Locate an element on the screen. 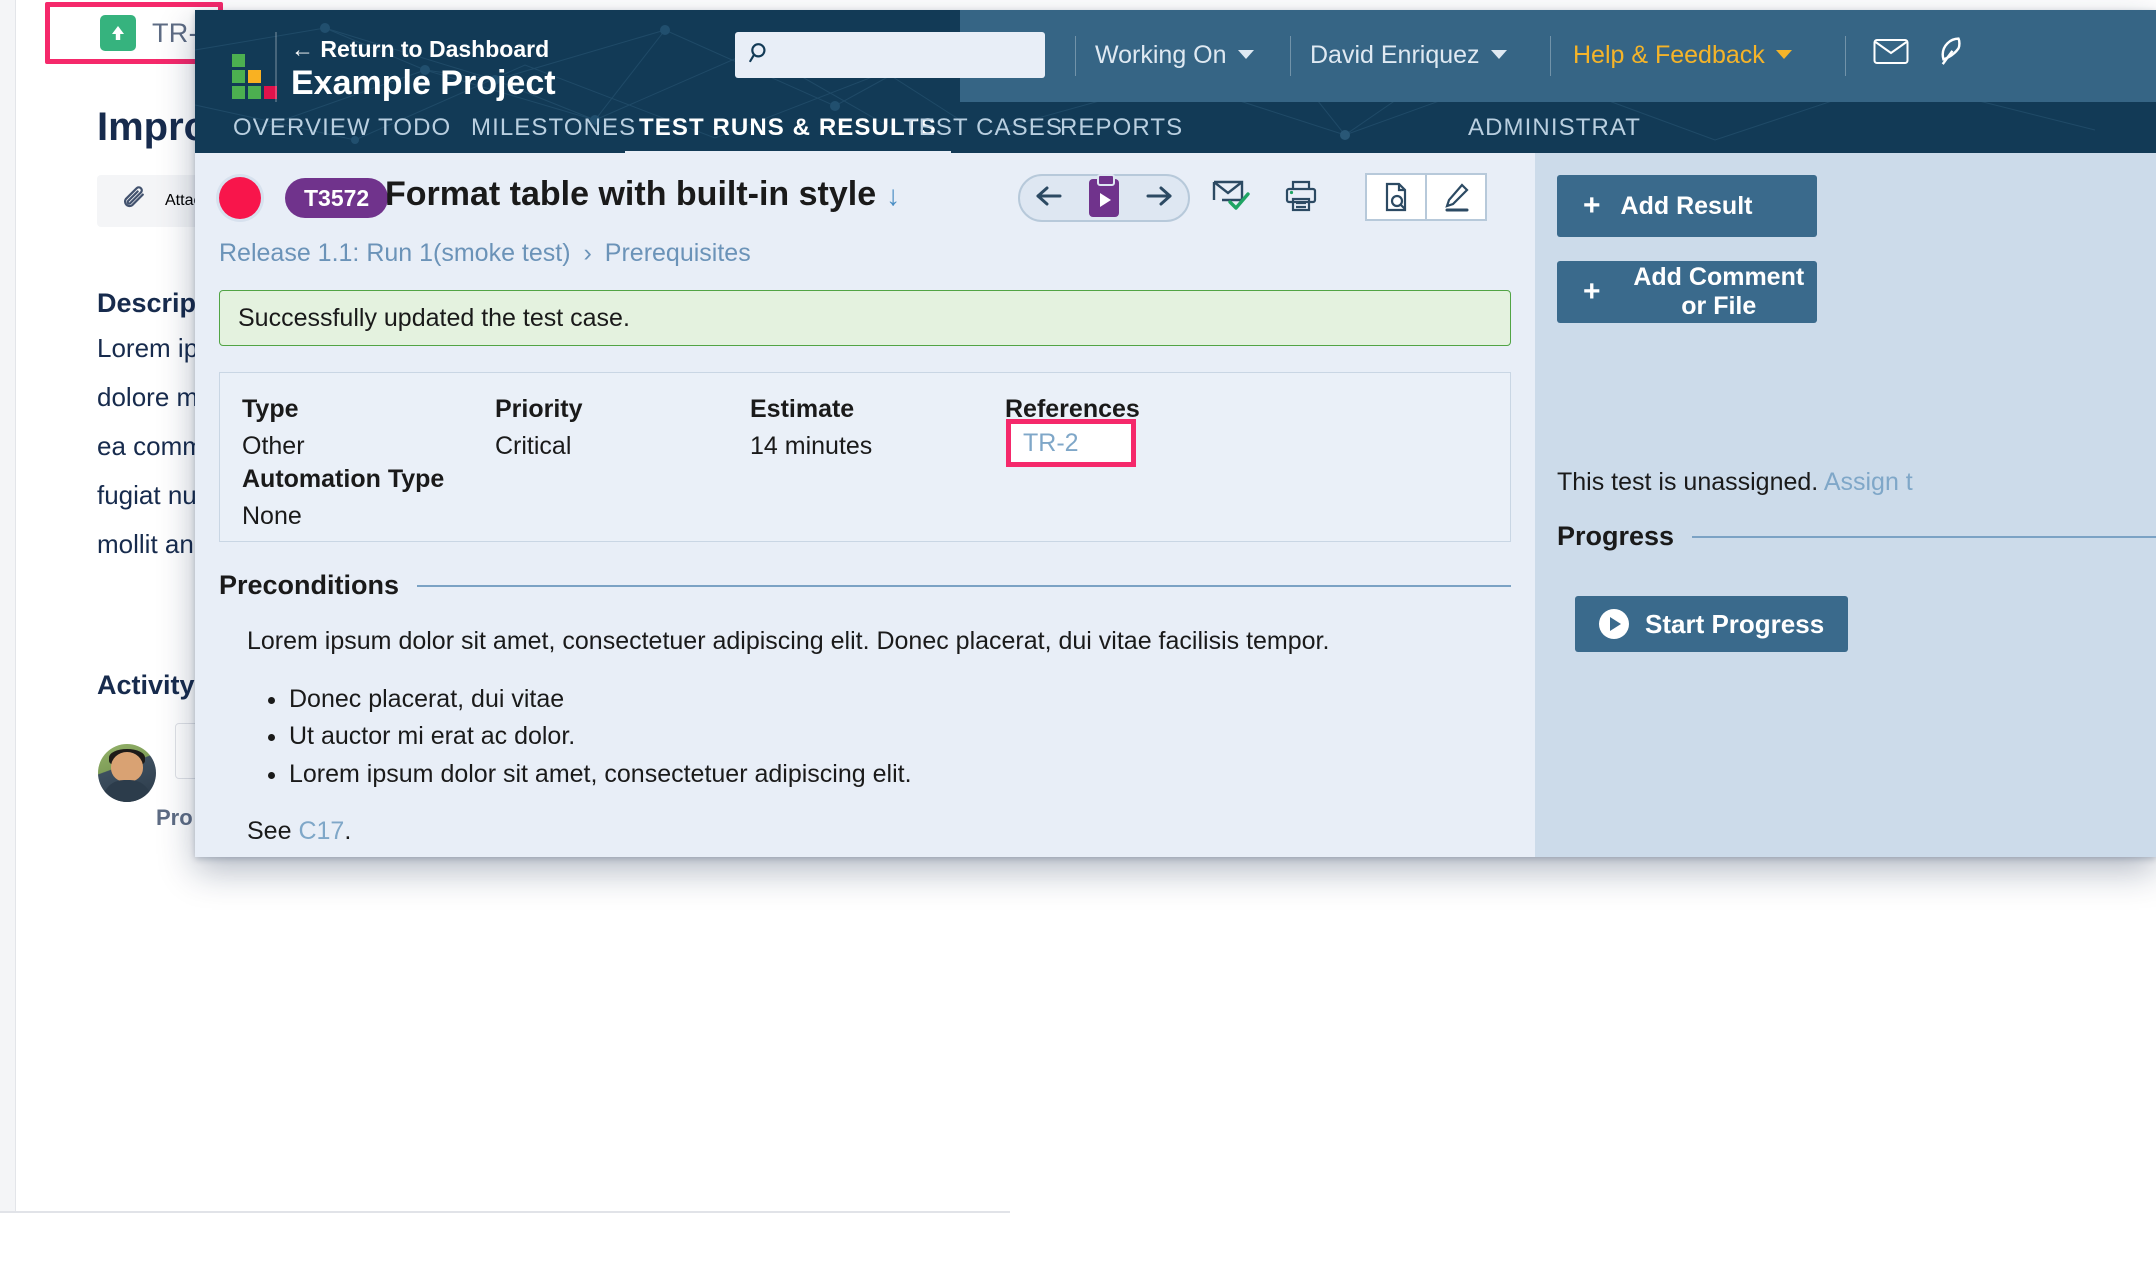 The image size is (2156, 1275). detail-label: Priority is located at coordinates (539, 409).